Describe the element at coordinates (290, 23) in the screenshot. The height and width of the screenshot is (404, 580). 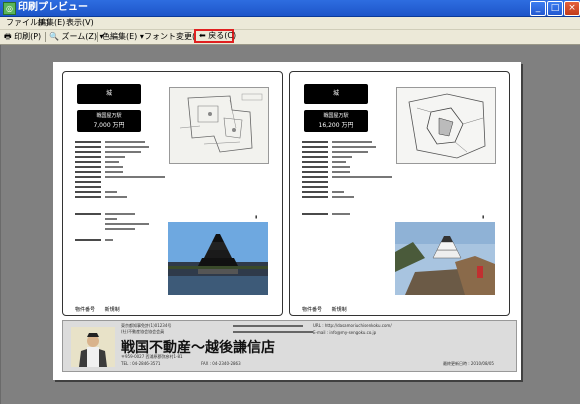
I see `menu-bar: ファイル(F) 編集(E) 表示(V)` at that location.